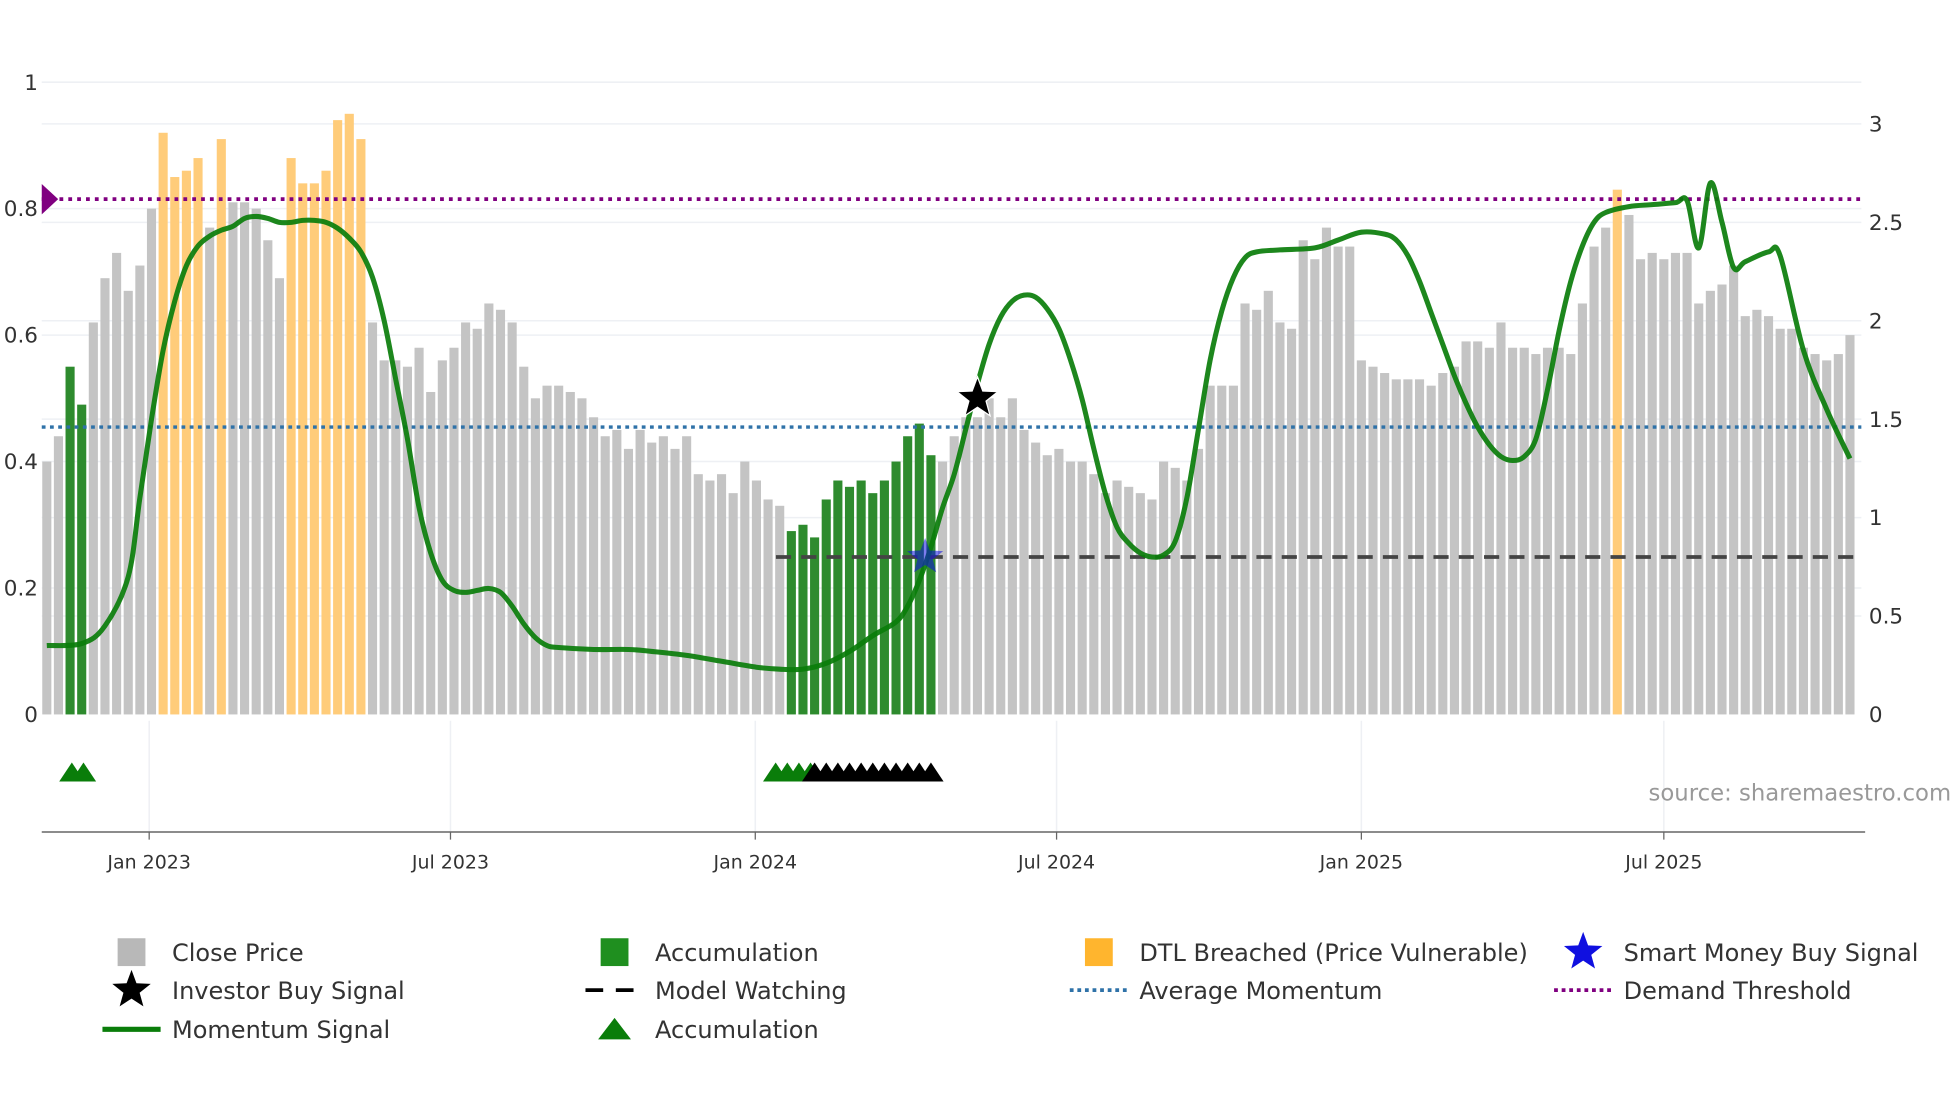  I want to click on legend-item-dtl-breached: DTL Breached (Price Vulnerable), so click(1306, 952).